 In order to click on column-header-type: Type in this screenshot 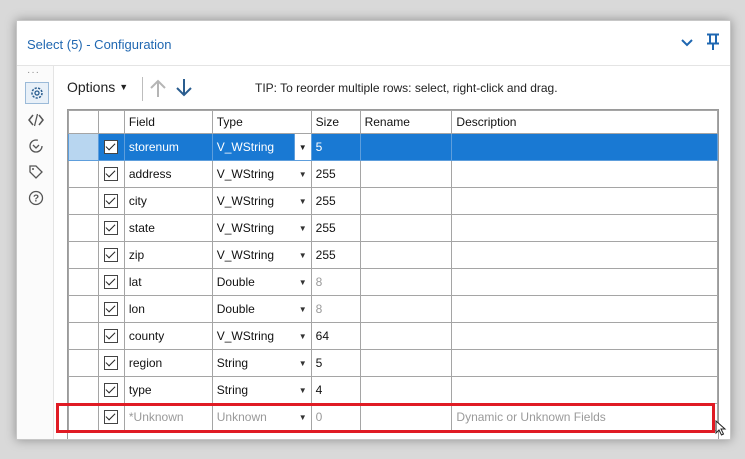, I will do `click(261, 122)`.